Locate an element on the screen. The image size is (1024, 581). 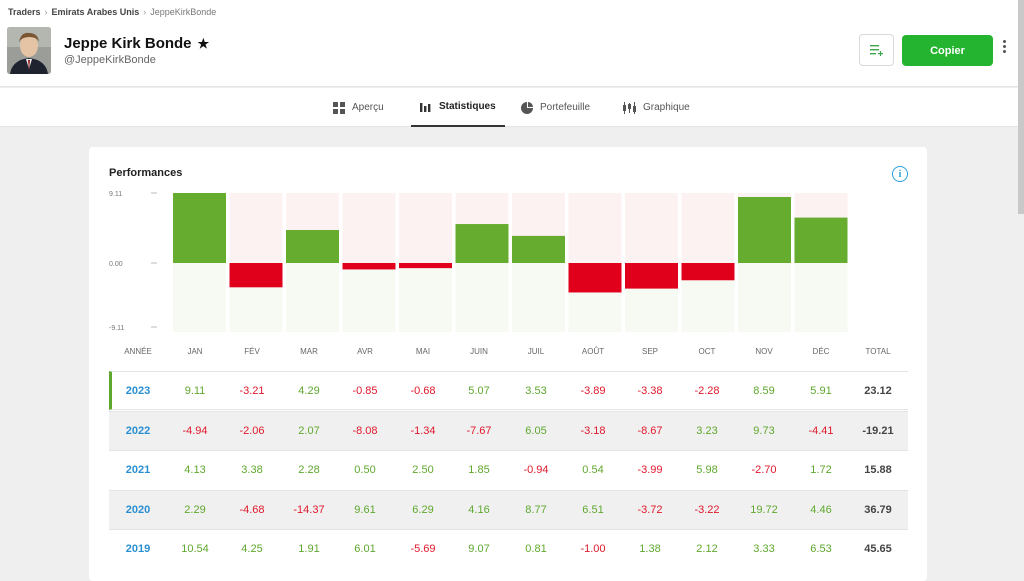
row-year: 2021 is located at coordinates (138, 470).